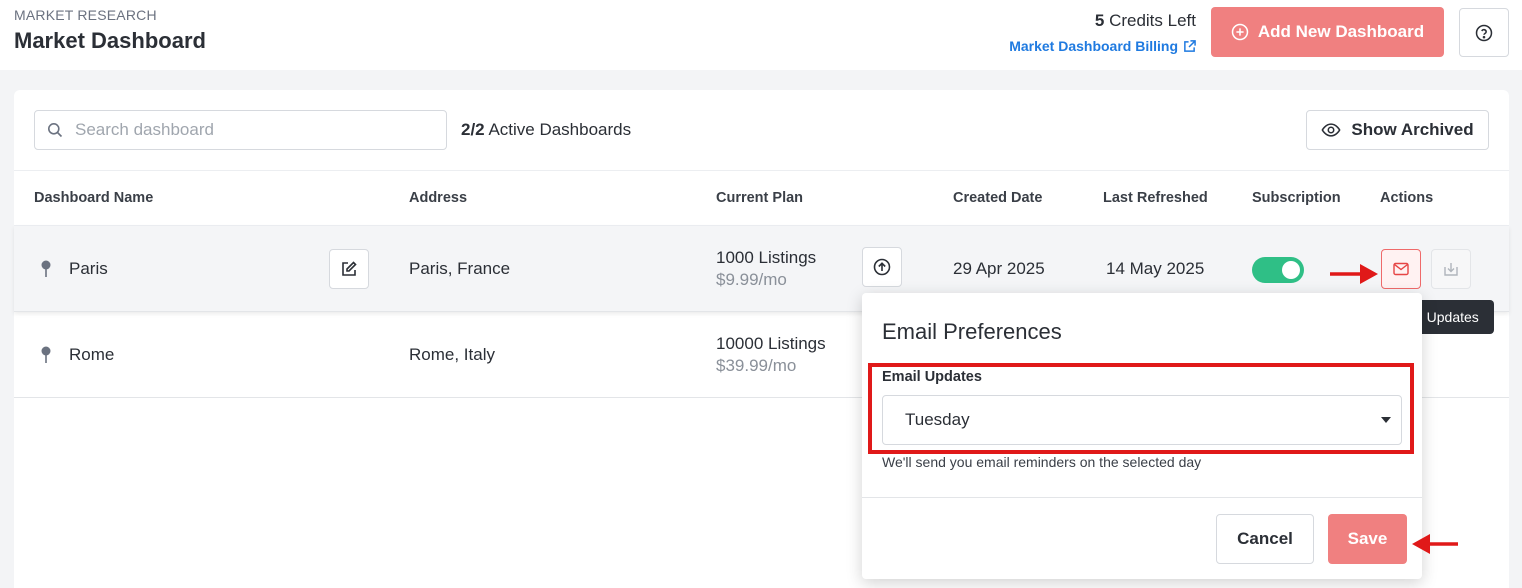 The width and height of the screenshot is (1522, 588). I want to click on active-count-value: 2/2, so click(473, 129).